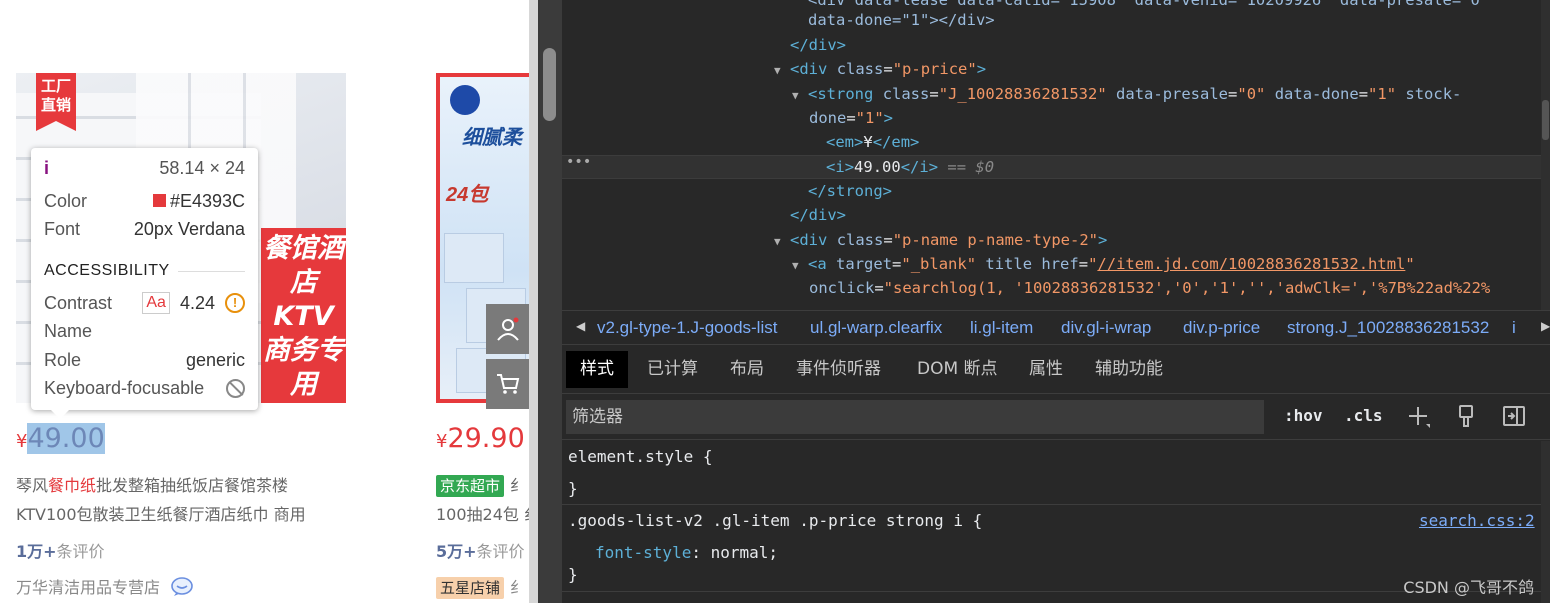 The height and width of the screenshot is (603, 1550). What do you see at coordinates (189, 229) in the screenshot?
I see `font-value: 20px Verdana` at bounding box center [189, 229].